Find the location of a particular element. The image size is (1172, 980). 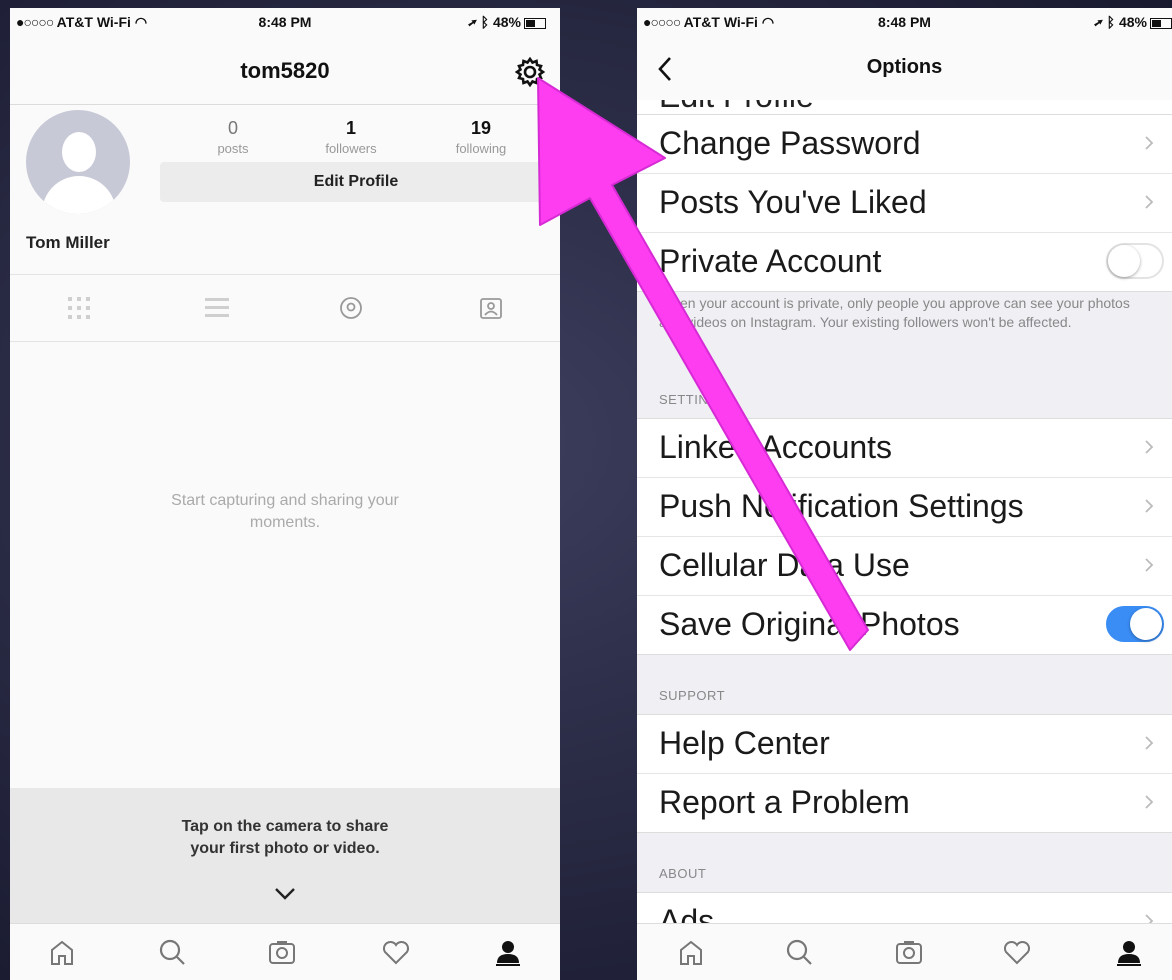

followers-count: 1 is located at coordinates (350, 128).